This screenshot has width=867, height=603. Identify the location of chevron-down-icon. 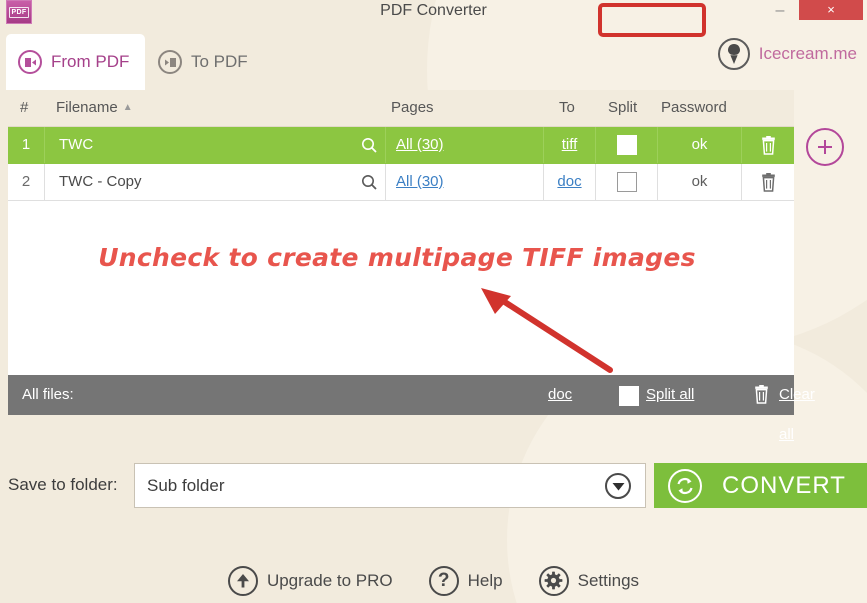
(618, 486).